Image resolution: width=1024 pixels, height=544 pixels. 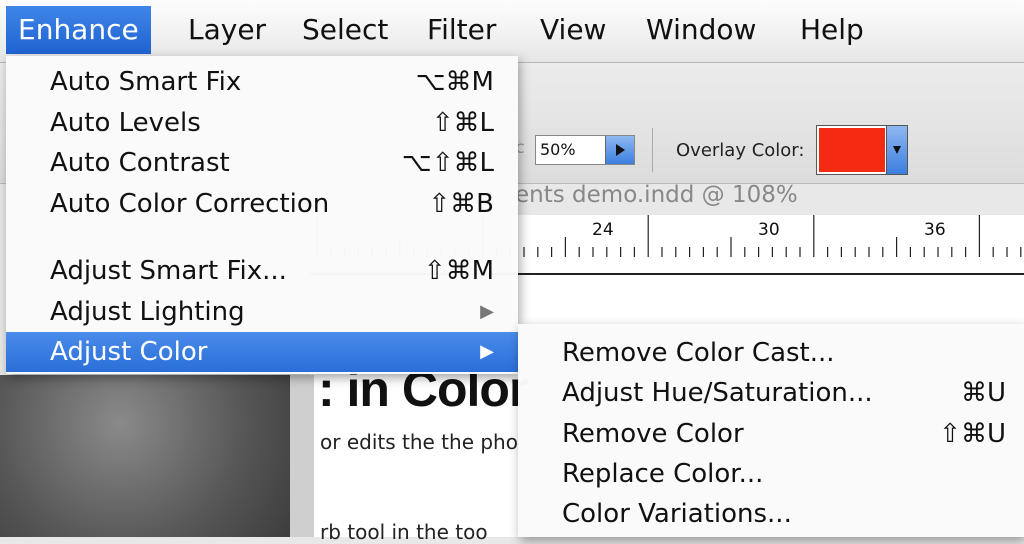 What do you see at coordinates (78, 30) in the screenshot?
I see `menu-enhance: Enhance` at bounding box center [78, 30].